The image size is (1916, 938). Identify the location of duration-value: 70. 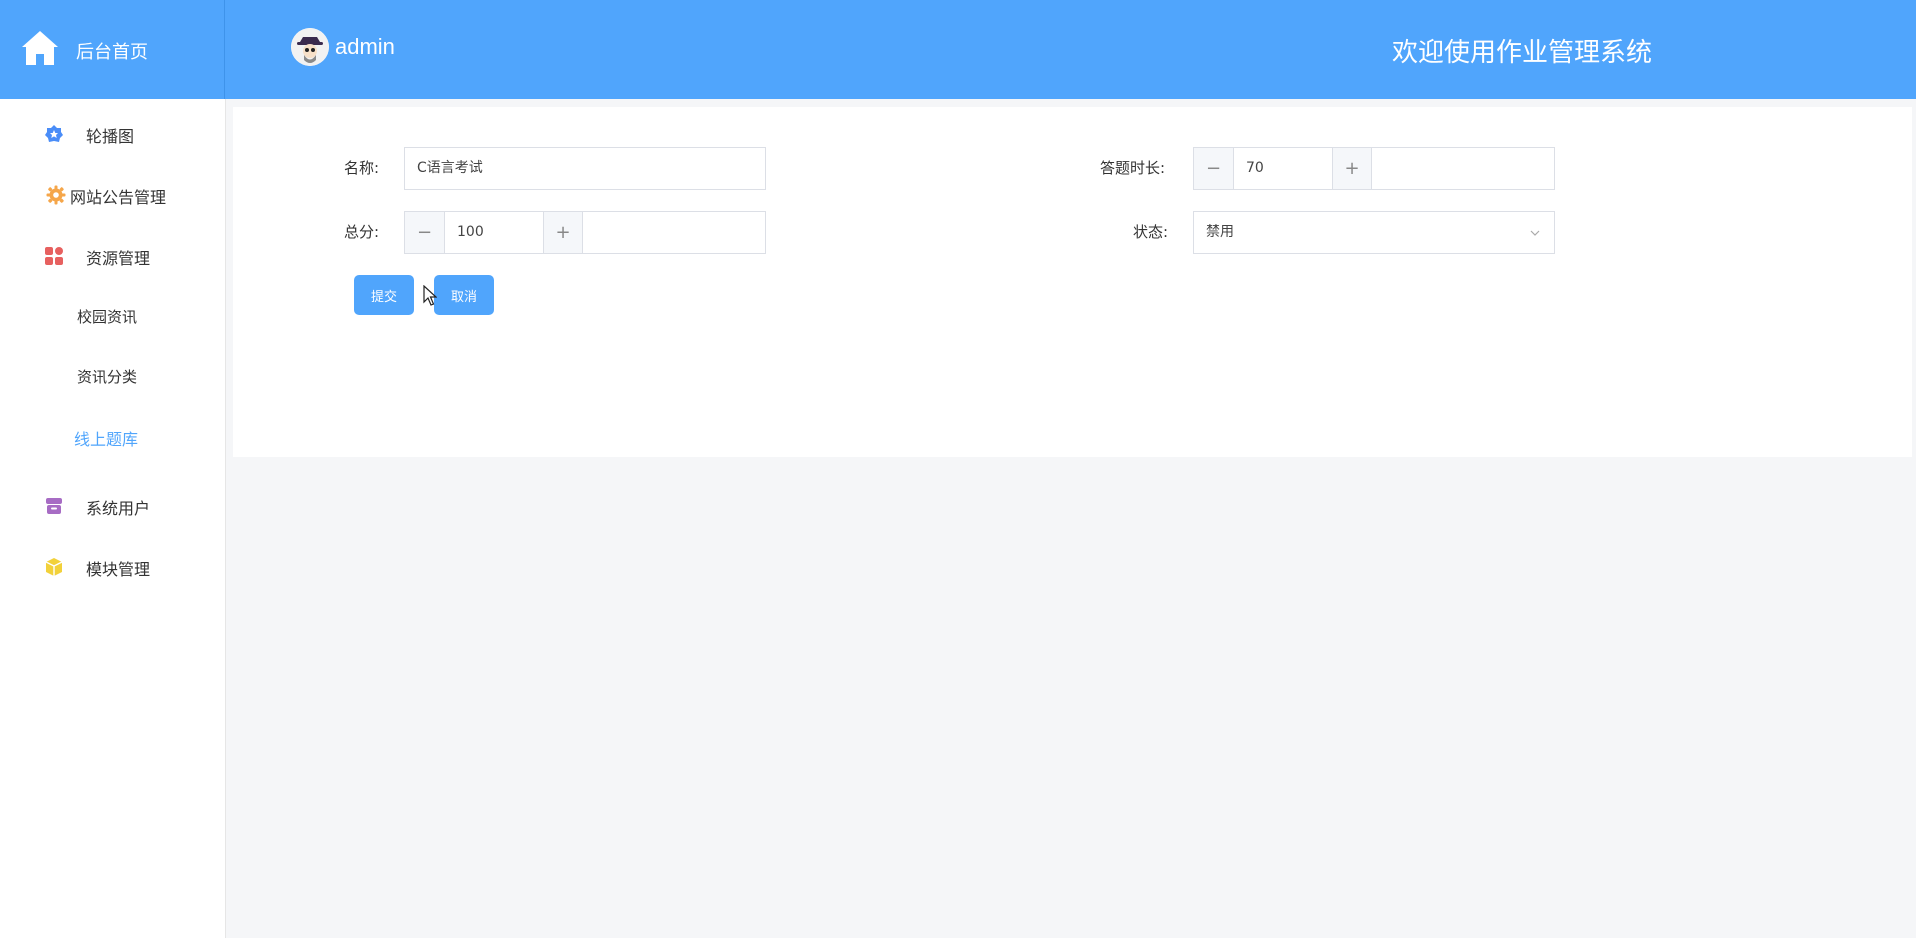
(1283, 168).